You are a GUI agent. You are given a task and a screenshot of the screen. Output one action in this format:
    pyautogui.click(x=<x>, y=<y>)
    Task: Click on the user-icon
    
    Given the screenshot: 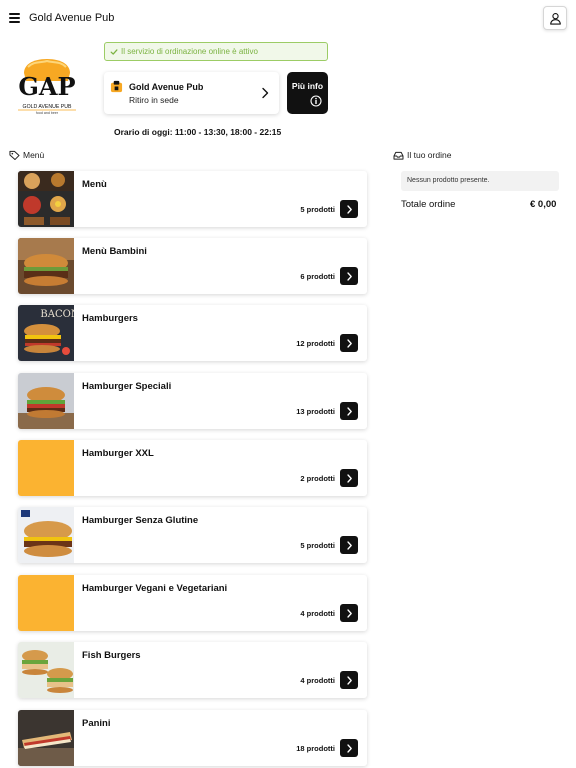 What is the action you would take?
    pyautogui.click(x=555, y=18)
    